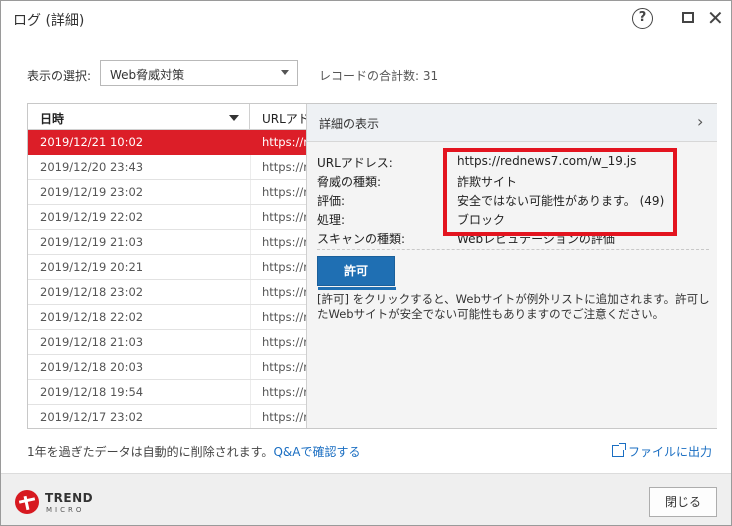 The height and width of the screenshot is (526, 732). Describe the element at coordinates (150, 452) in the screenshot. I see `auto-delete-text: 1年を過ぎたデータは自動的に削除されます。` at that location.